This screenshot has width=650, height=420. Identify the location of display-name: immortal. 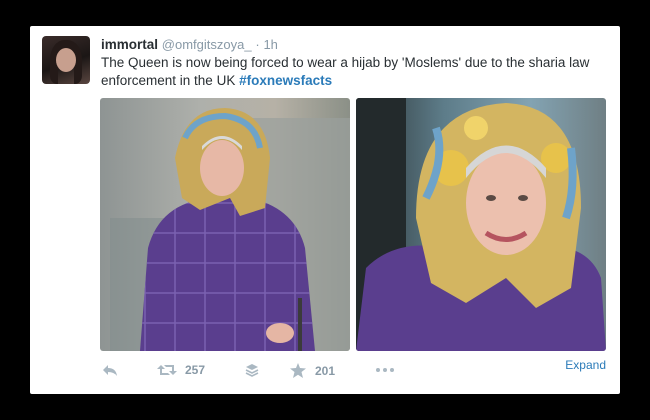
(129, 44).